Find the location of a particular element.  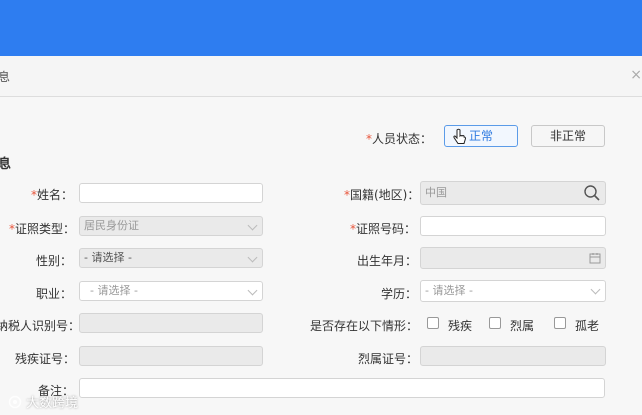

nationality-label: *国籍(地区)： is located at coordinates (382, 195).